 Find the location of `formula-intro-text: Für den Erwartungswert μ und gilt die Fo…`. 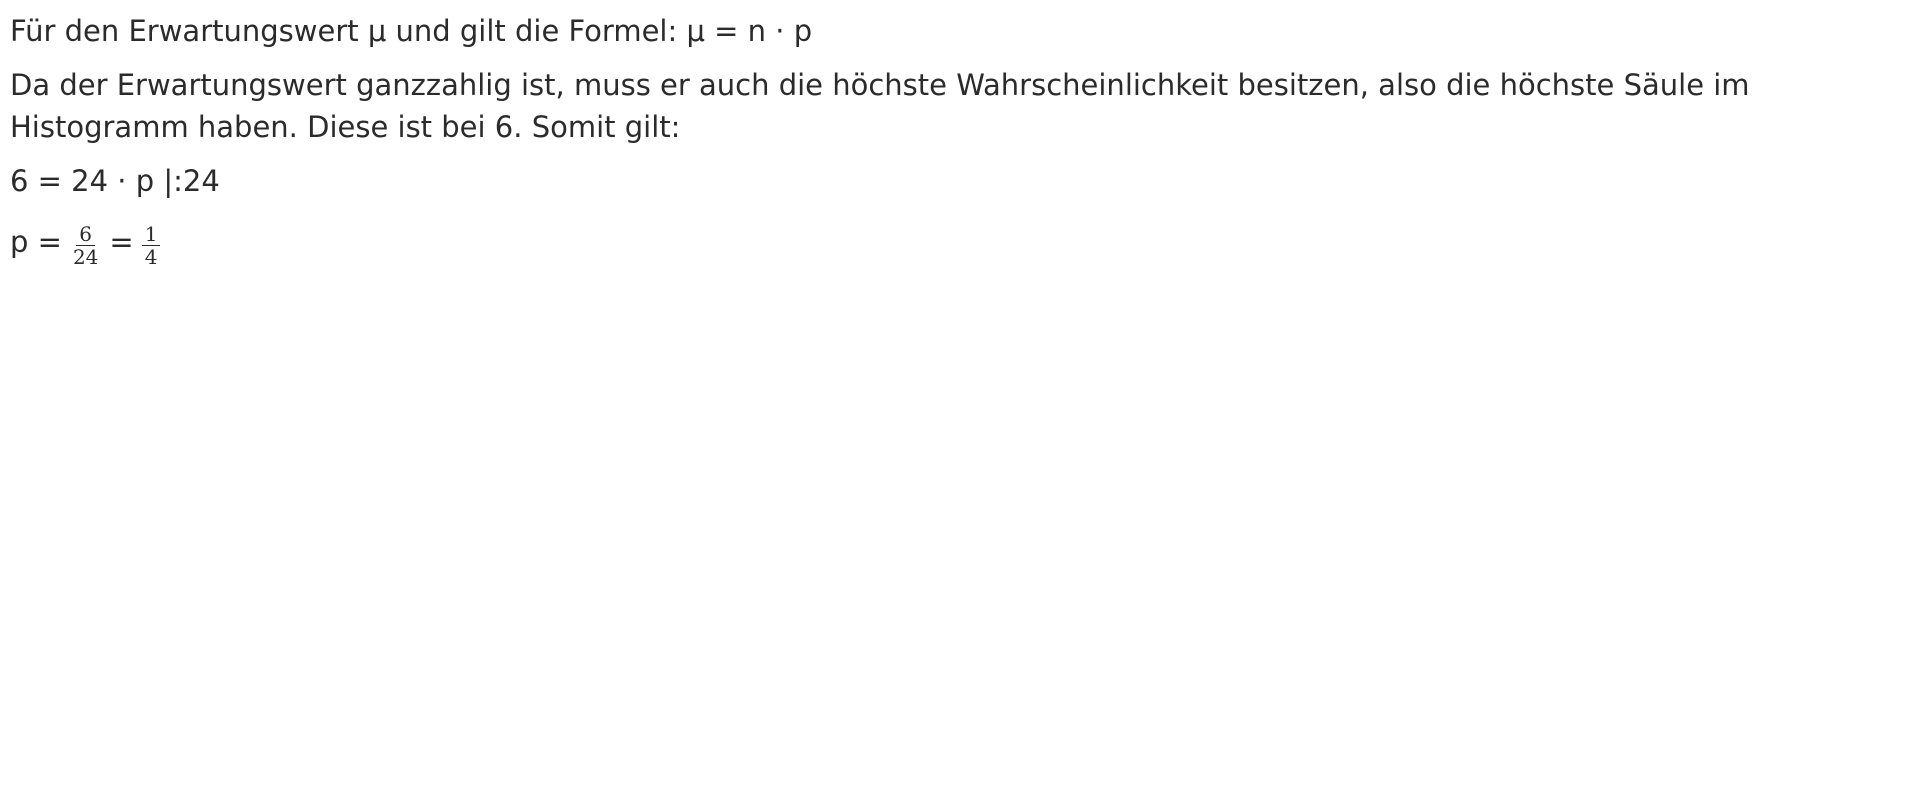

formula-intro-text: Für den Erwartungswert μ und gilt die Fo… is located at coordinates (411, 31).